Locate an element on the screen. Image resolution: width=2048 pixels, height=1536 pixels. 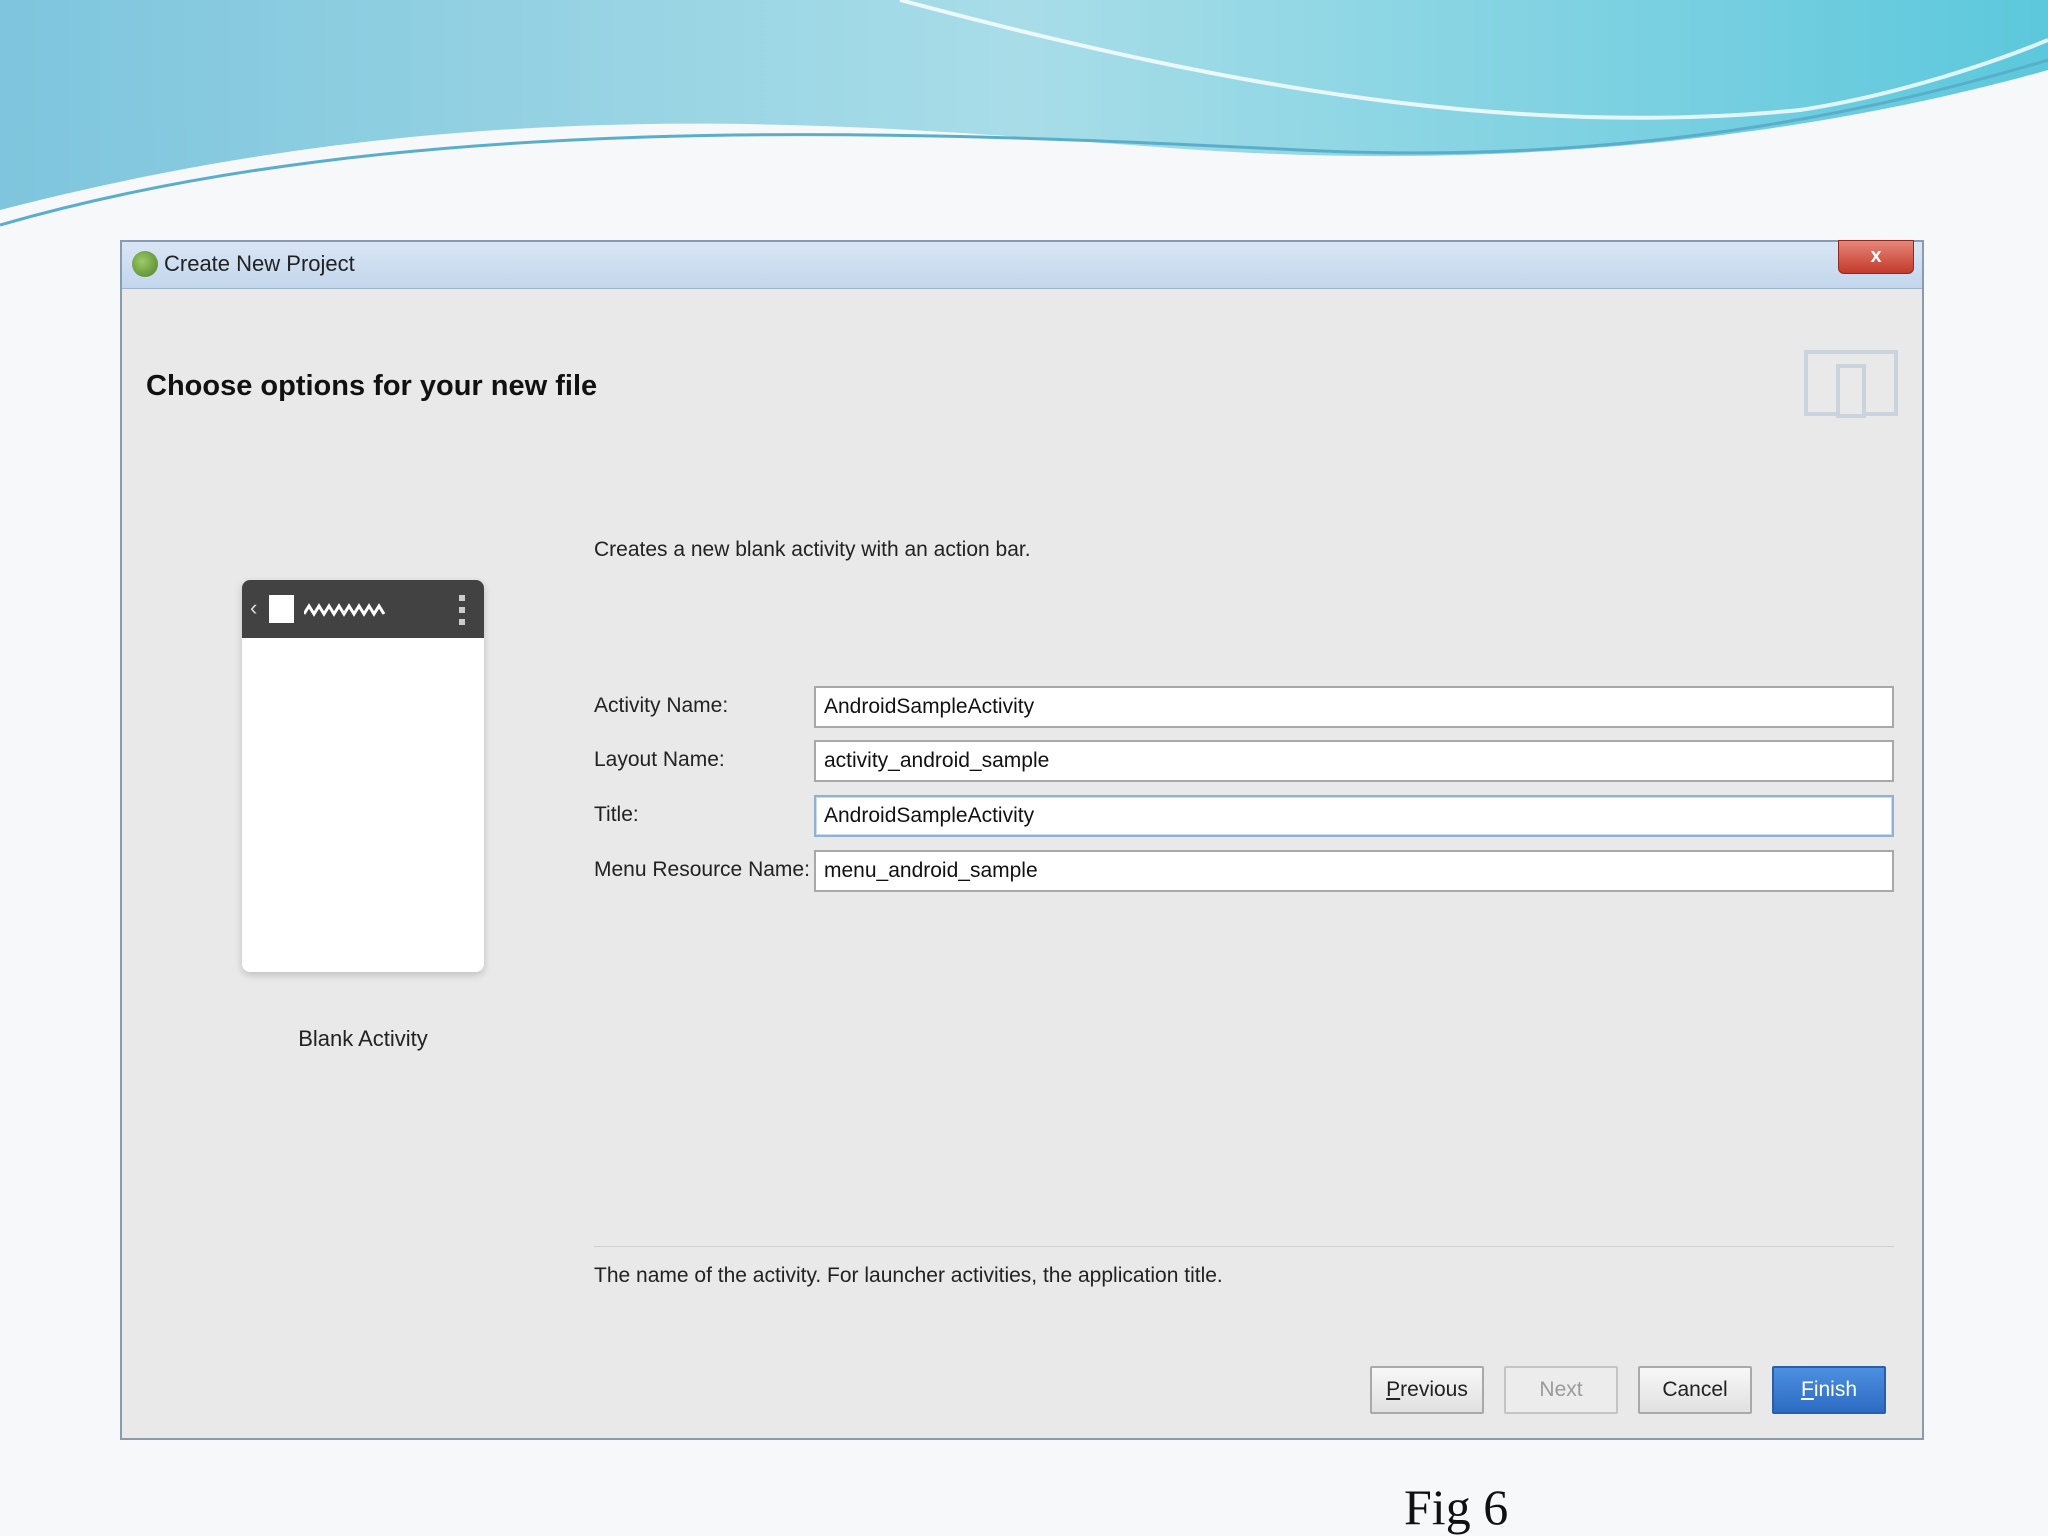
page-title: Choose options for your new file is located at coordinates (372, 386).